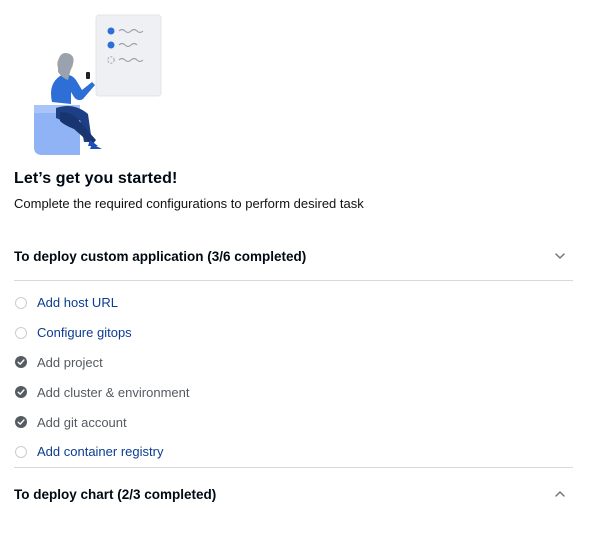  Describe the element at coordinates (98, 84) in the screenshot. I see `onboarding-illustration` at that location.